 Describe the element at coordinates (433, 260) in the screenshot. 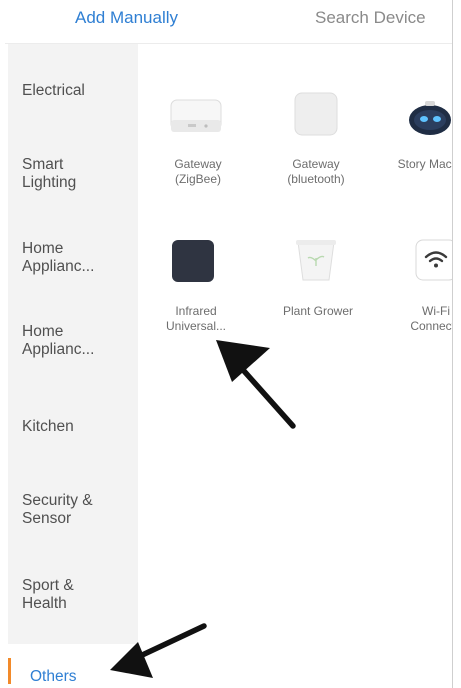

I see `wifi-connector-icon` at that location.